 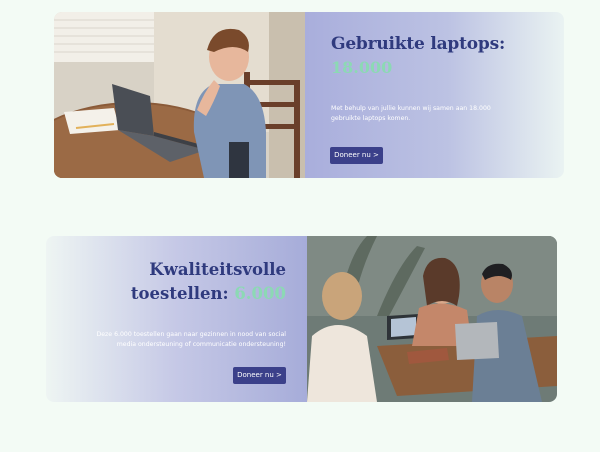 I want to click on quality-devices-title-line2: toestellen: 6.000, so click(x=208, y=293).